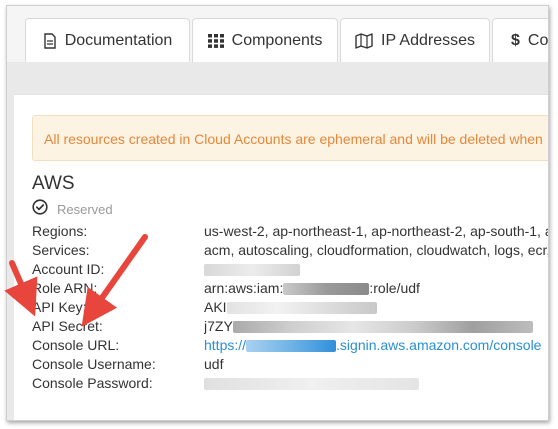 This screenshot has height=429, width=558. I want to click on console-url-prefix: https://, so click(225, 345).